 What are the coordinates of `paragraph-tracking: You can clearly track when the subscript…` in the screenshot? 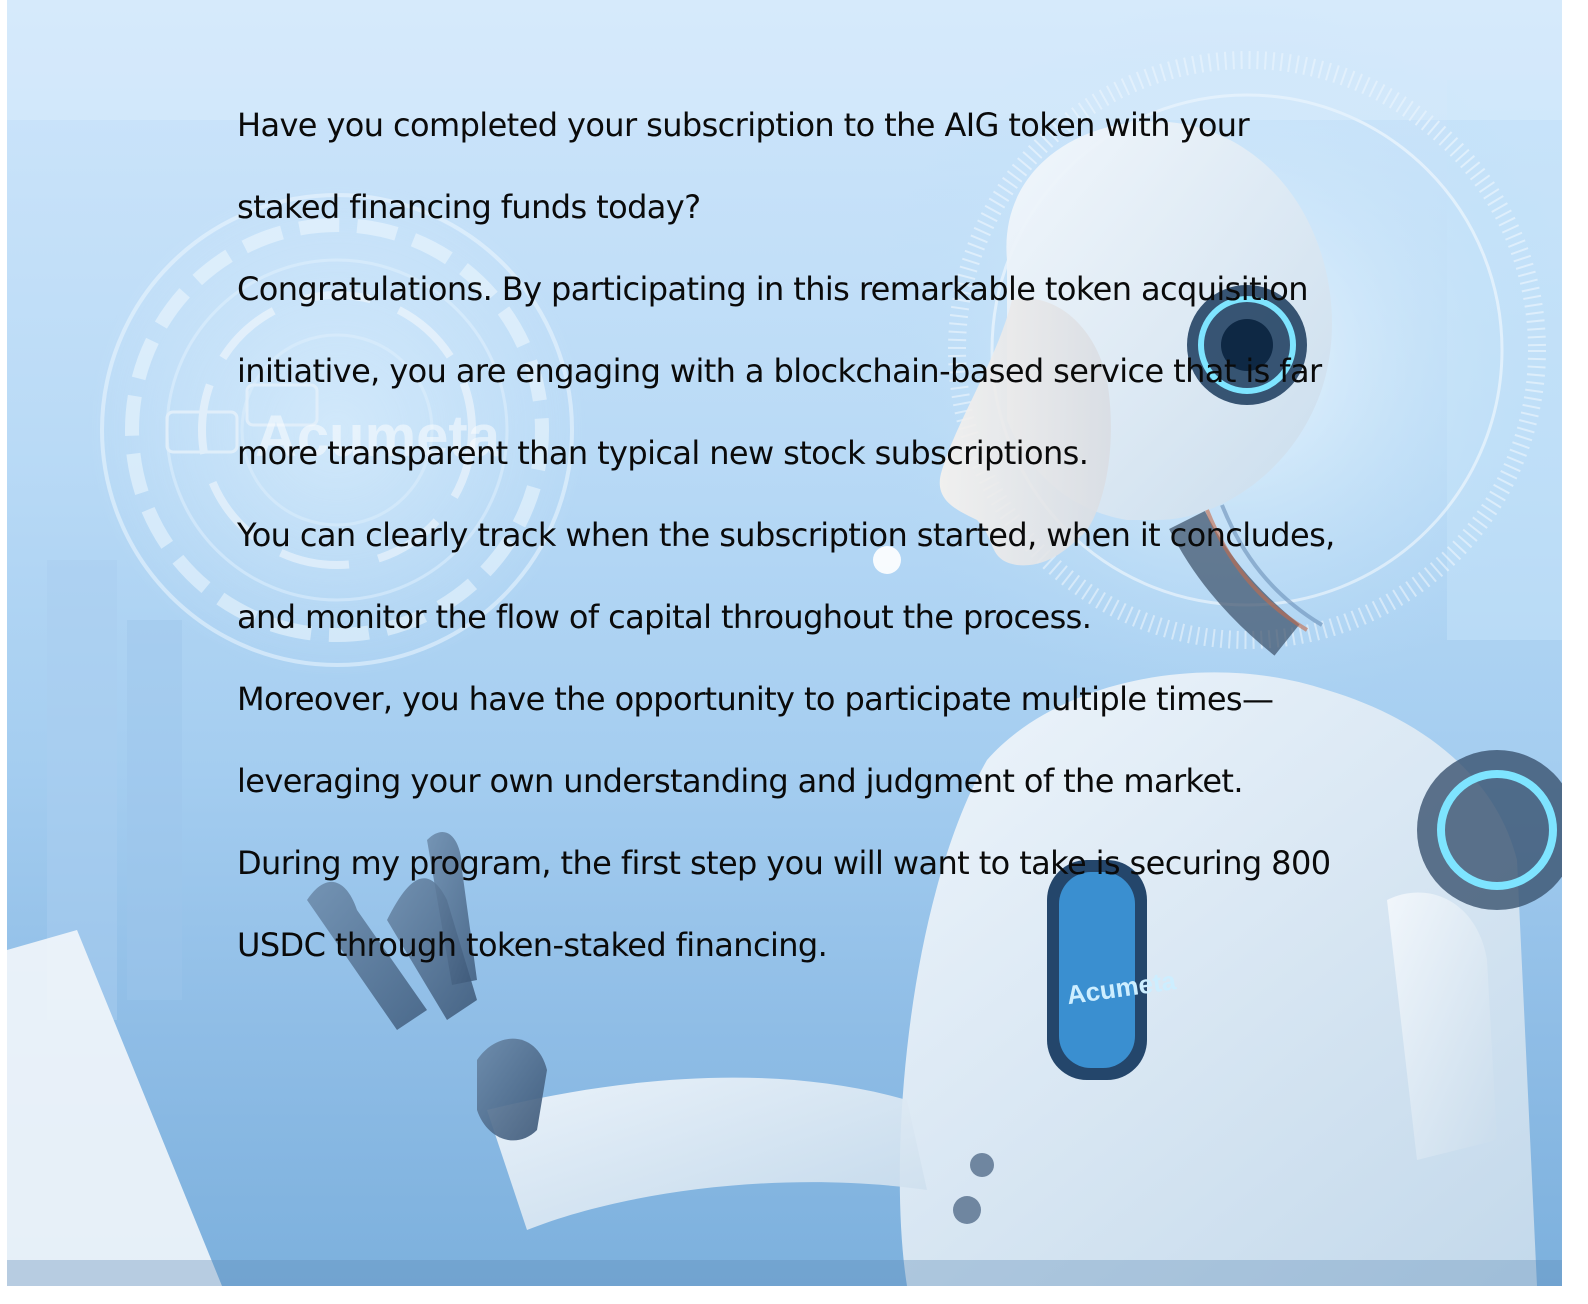 It's located at (786, 576).